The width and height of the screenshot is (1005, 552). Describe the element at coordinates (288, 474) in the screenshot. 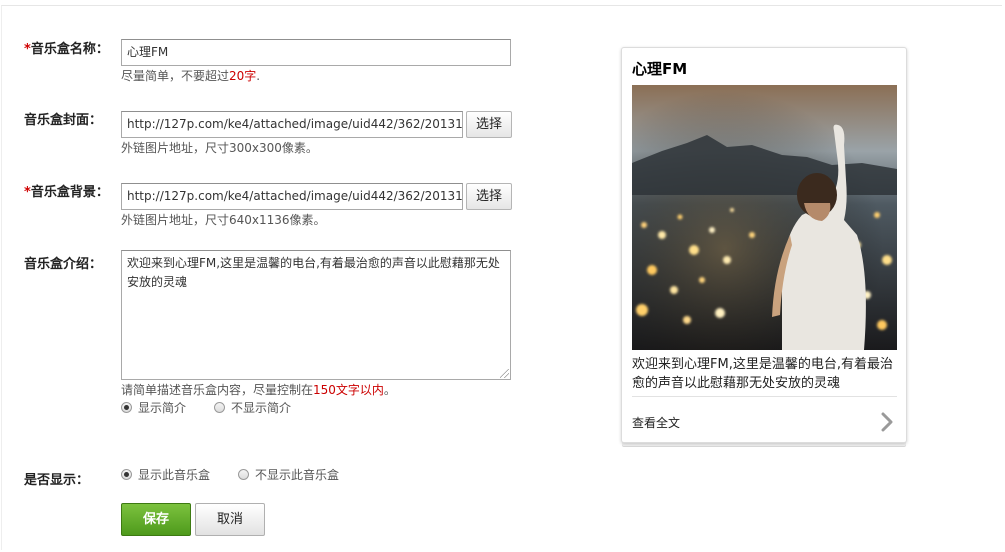

I see `radio-hide-musicbox: 不显示此音乐盒` at that location.